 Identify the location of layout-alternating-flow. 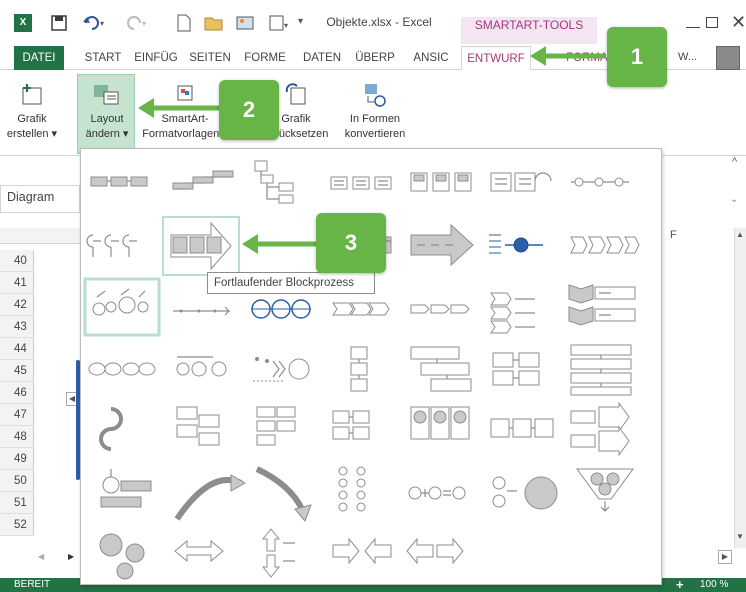
(361, 183).